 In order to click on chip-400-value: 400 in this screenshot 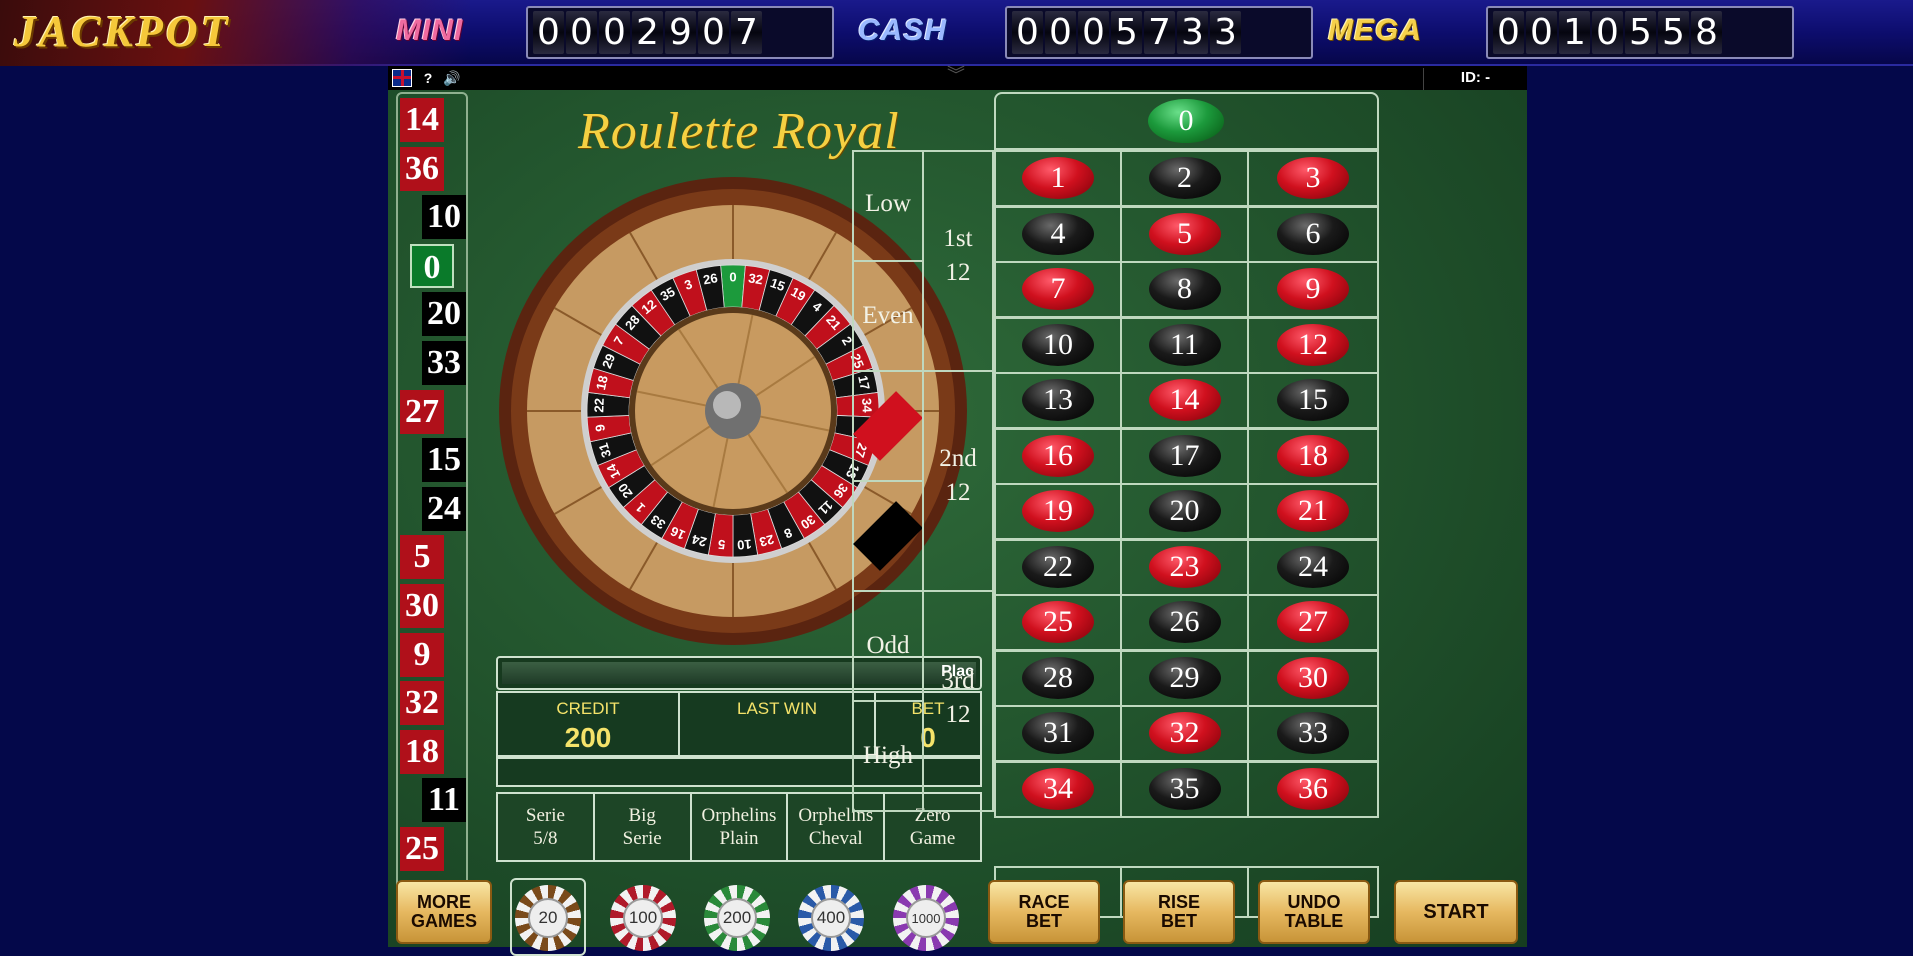, I will do `click(831, 918)`.